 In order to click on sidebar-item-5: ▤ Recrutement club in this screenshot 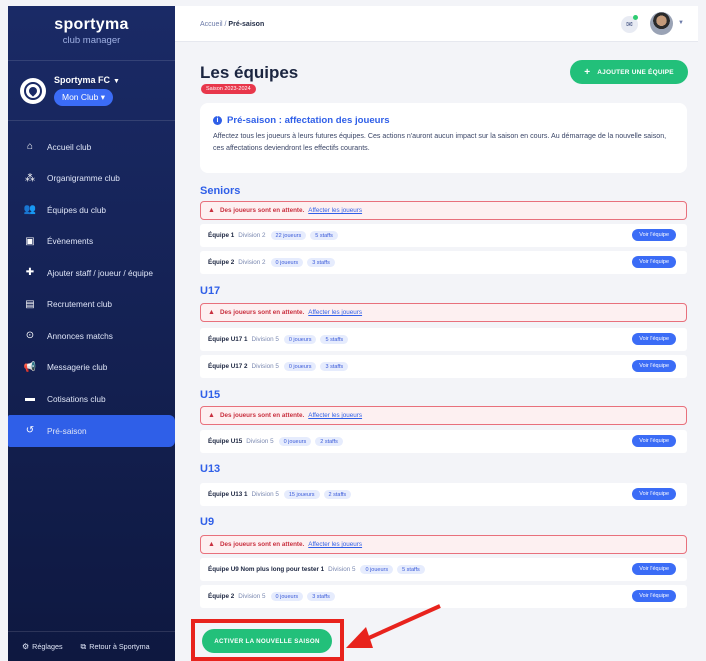, I will do `click(91, 305)`.